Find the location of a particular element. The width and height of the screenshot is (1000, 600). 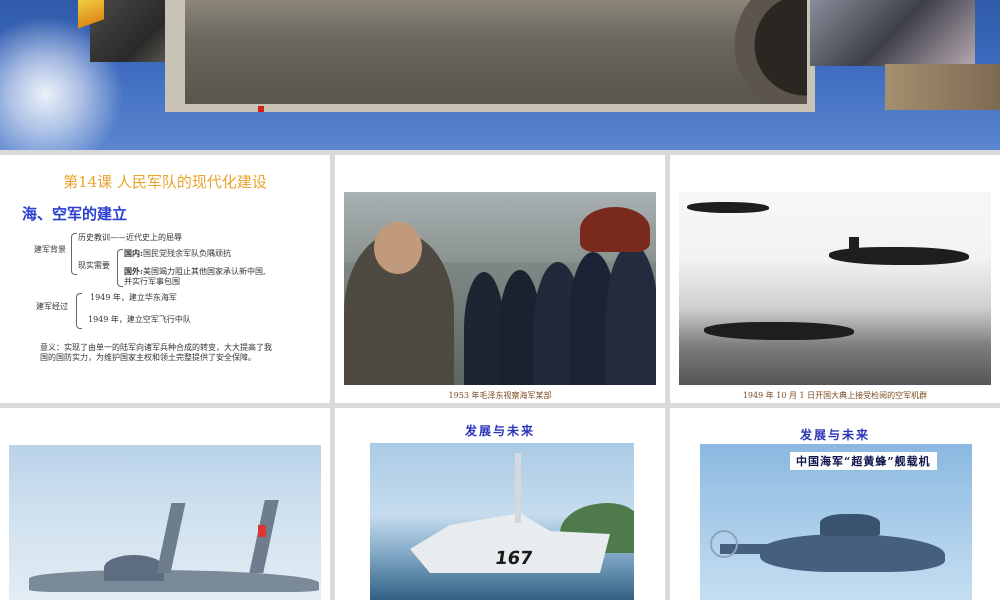

process-label: 建军经过 is located at coordinates (52, 306).